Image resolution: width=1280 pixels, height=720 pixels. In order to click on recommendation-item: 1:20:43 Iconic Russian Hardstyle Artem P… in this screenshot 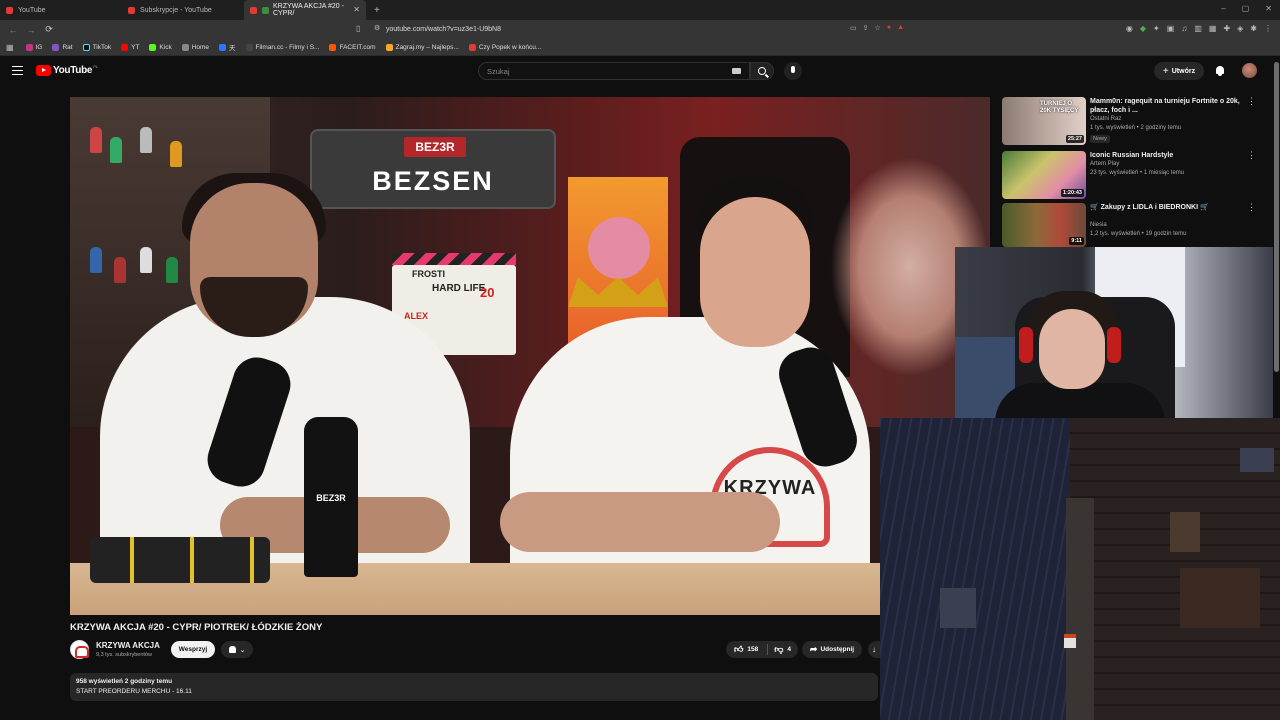, I will do `click(1136, 174)`.